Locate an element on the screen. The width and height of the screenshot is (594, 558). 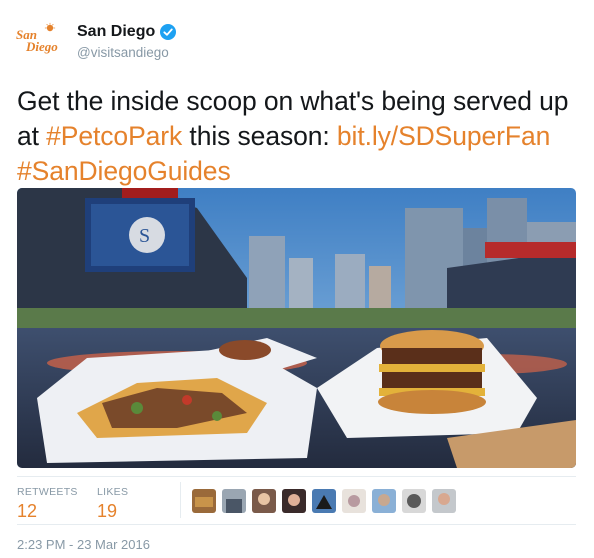
retweets-count: 12 is located at coordinates (27, 511).